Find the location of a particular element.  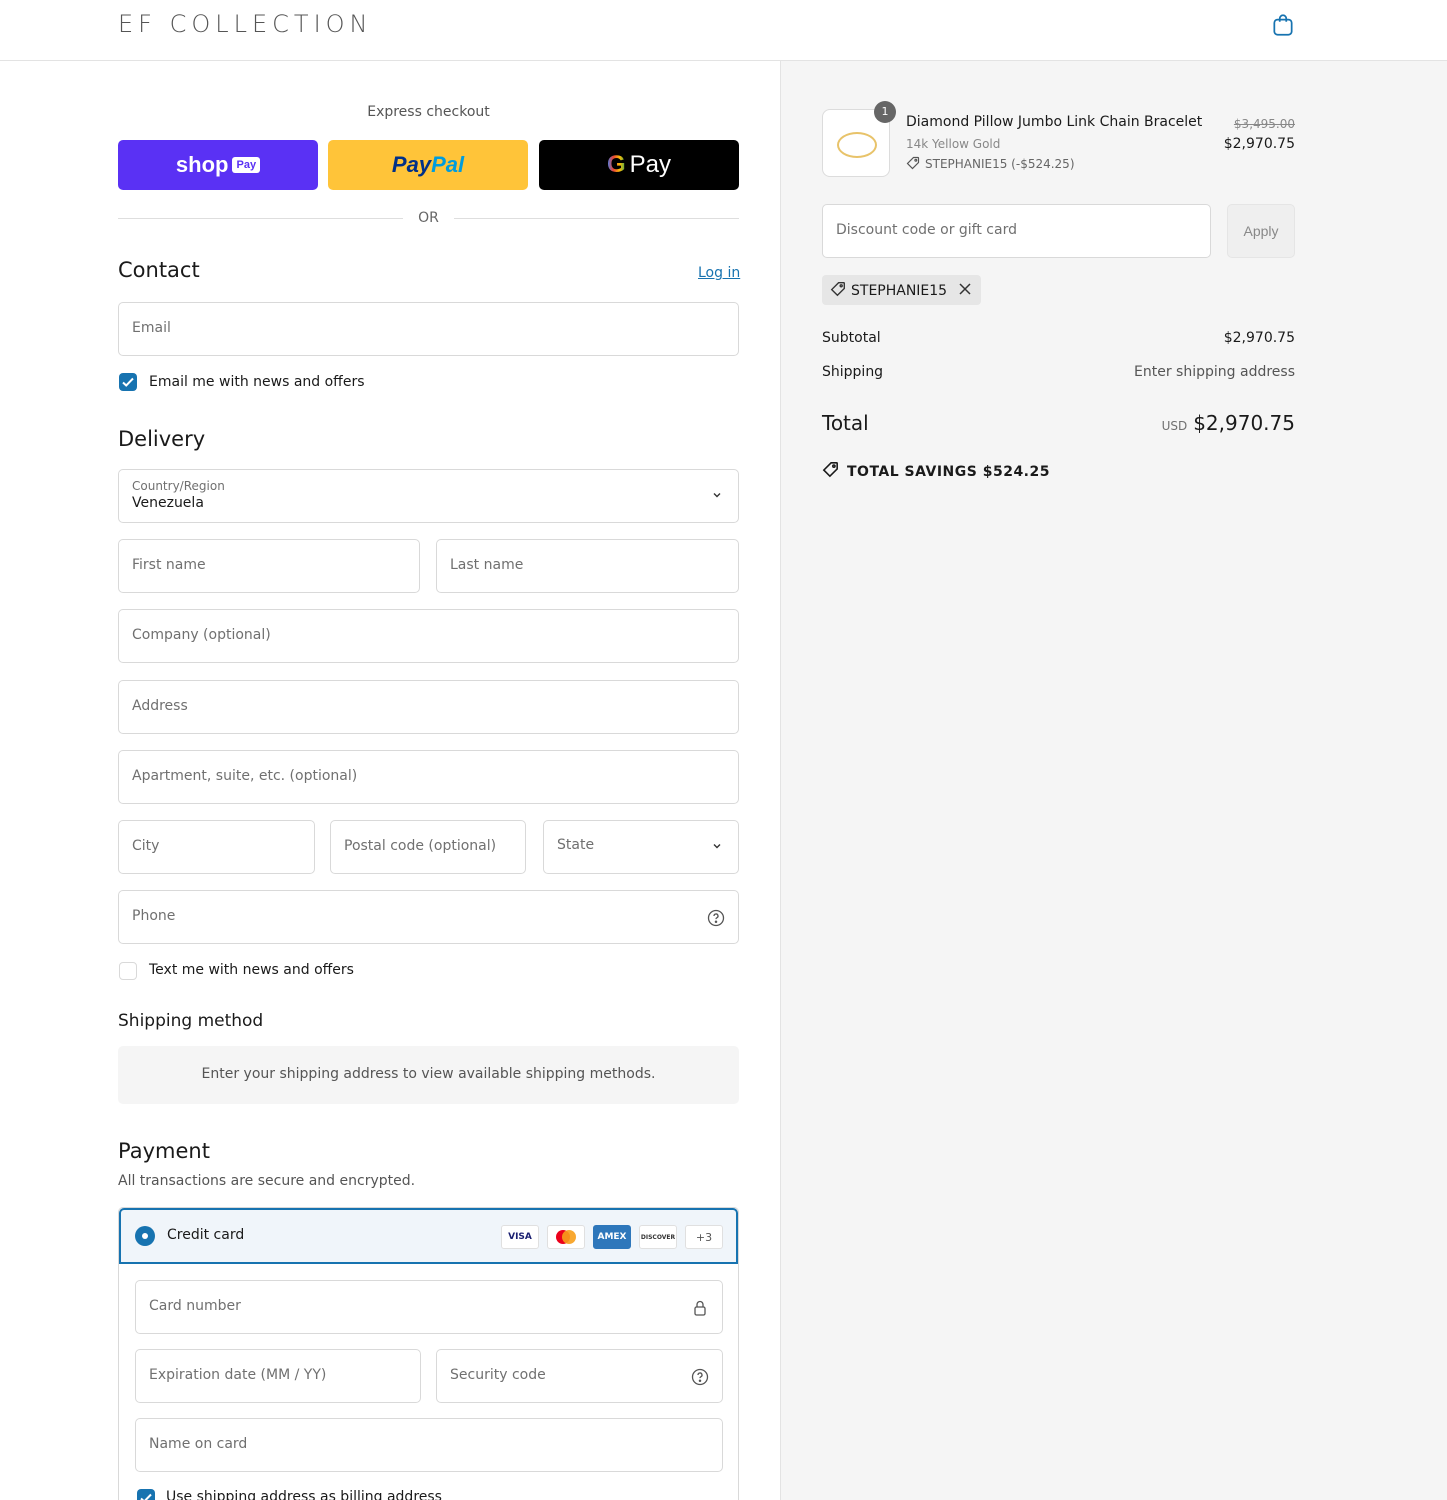

lock-icon is located at coordinates (700, 1308).